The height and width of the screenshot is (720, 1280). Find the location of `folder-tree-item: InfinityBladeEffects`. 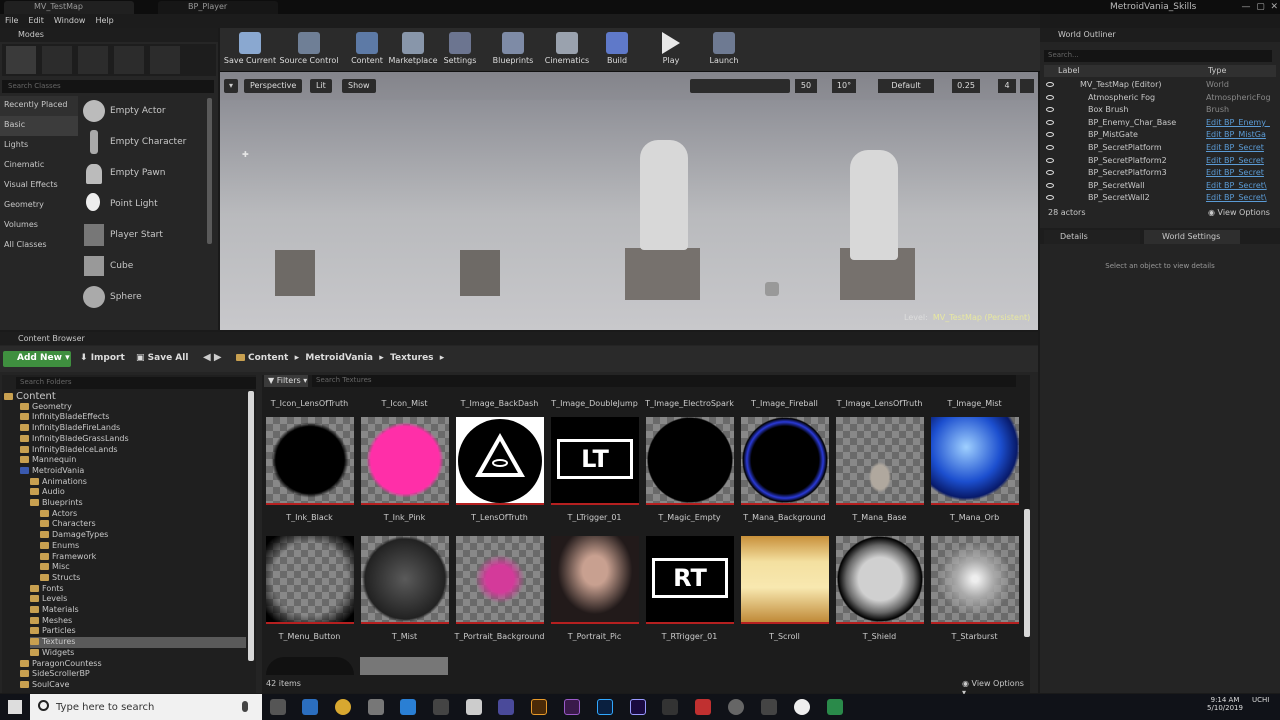

folder-tree-item: InfinityBladeEffects is located at coordinates (64, 417).